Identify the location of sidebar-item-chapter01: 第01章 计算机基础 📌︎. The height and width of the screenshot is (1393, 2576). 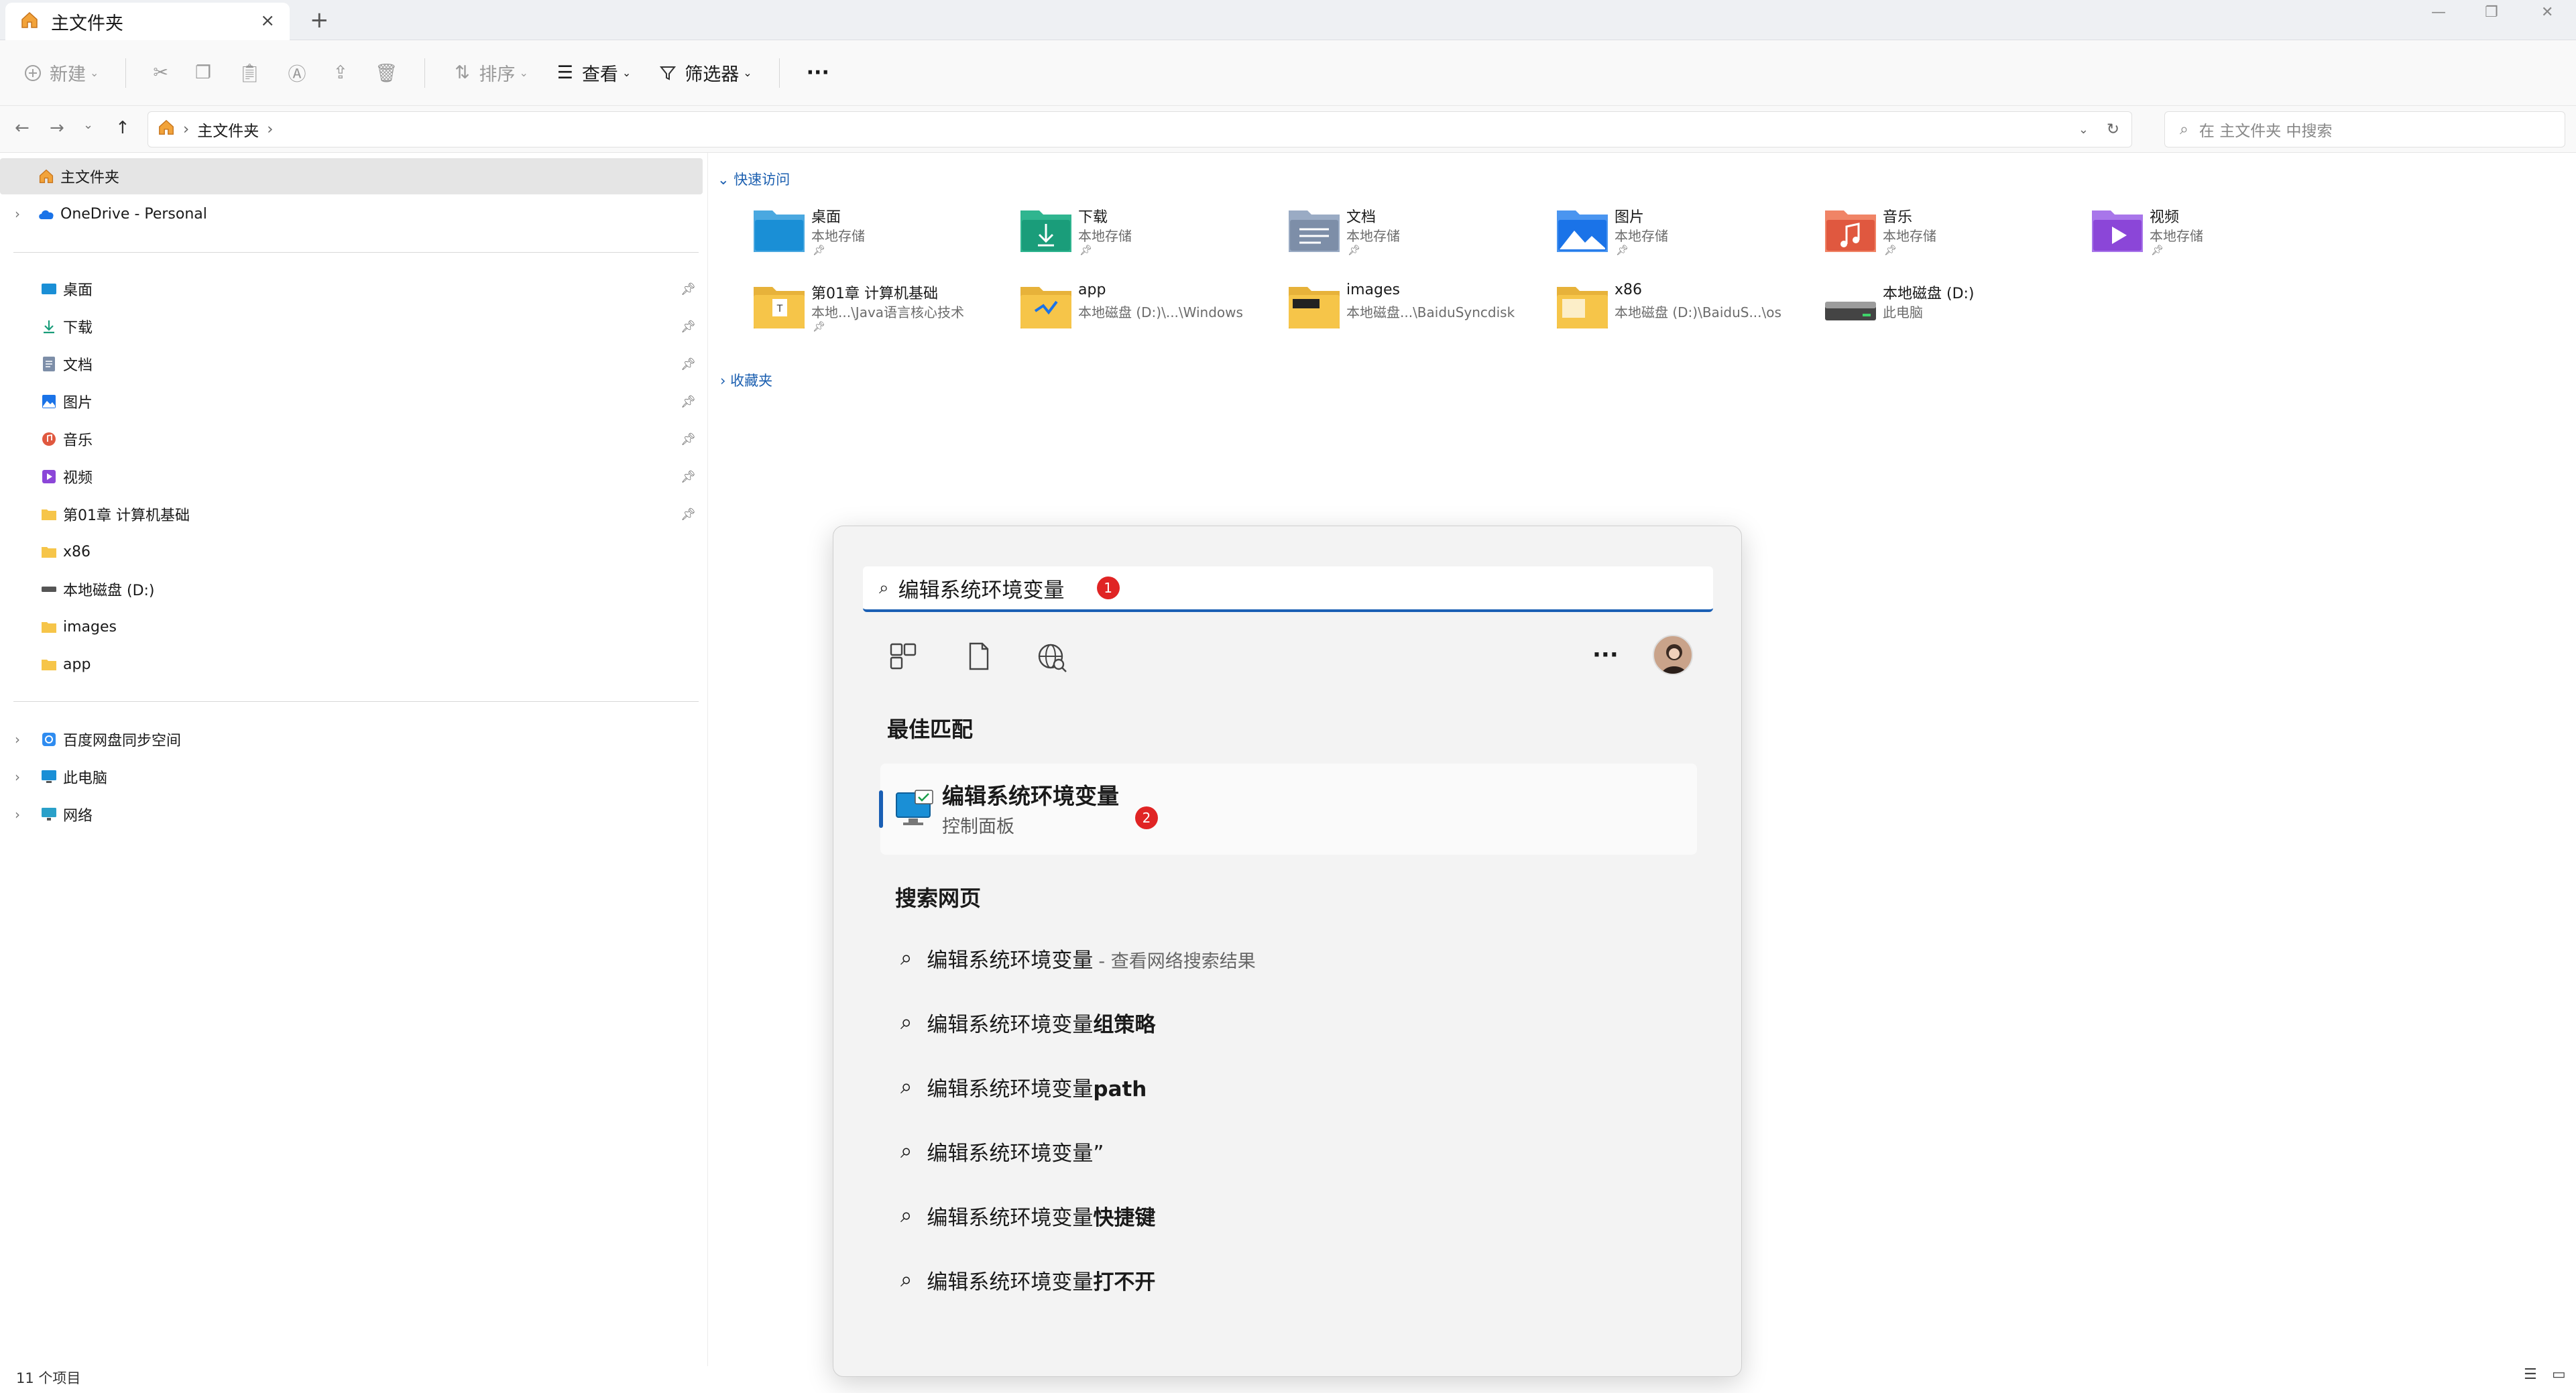
(351, 514).